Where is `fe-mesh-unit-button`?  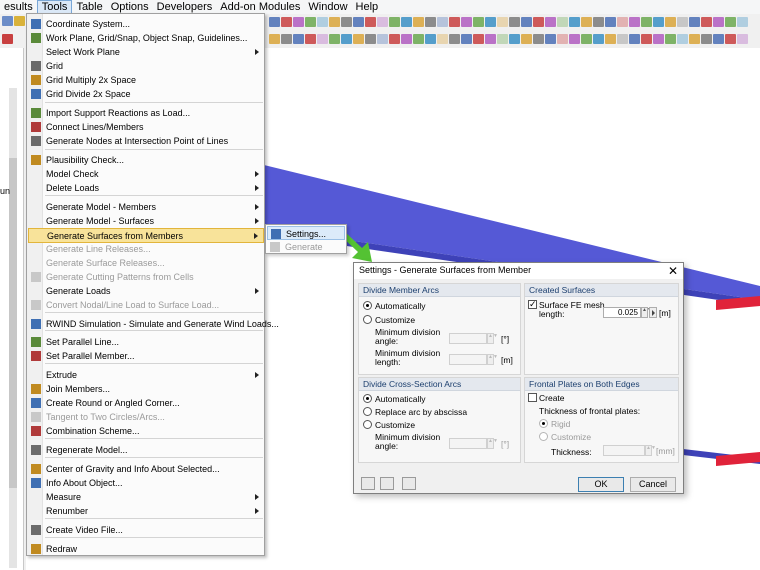 fe-mesh-unit-button is located at coordinates (653, 312).